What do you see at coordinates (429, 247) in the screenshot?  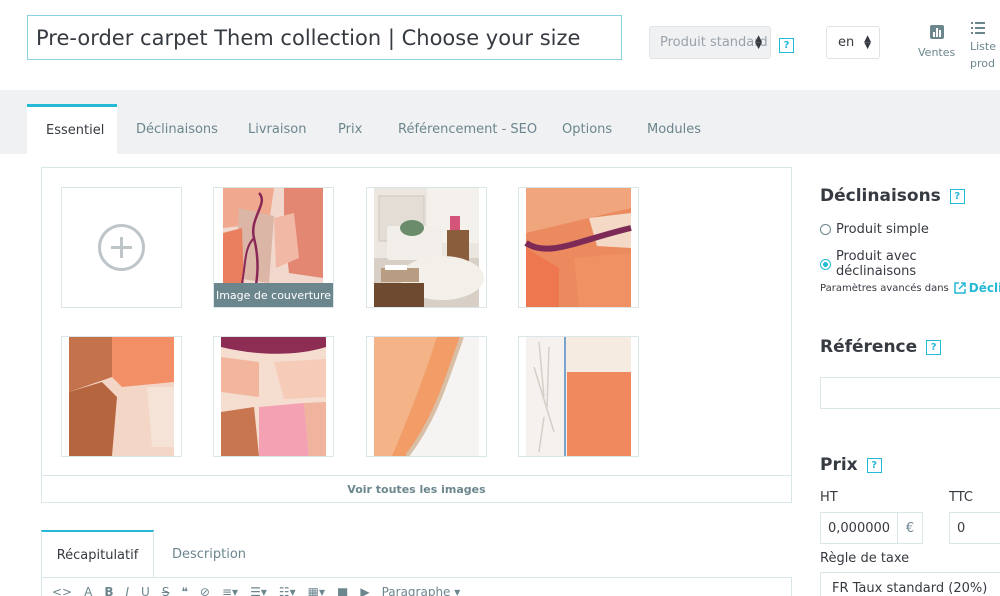 I see `room-scene-image` at bounding box center [429, 247].